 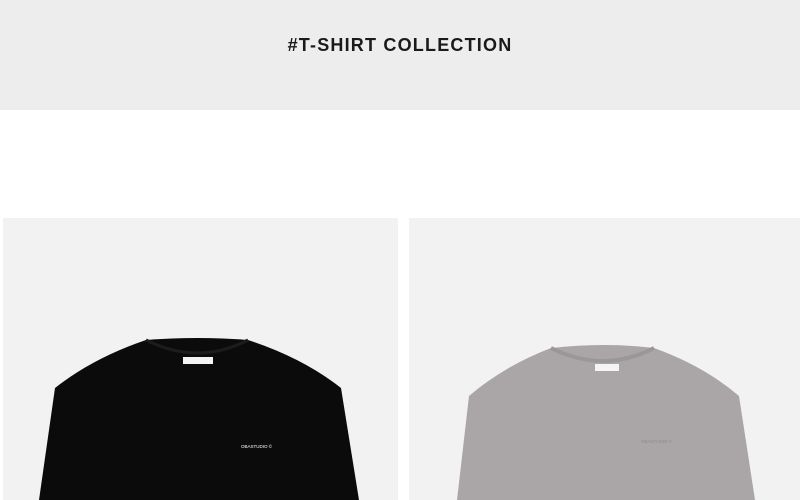 I want to click on grey-tshirt-image: OBASTUDIO ©, so click(x=606, y=422).